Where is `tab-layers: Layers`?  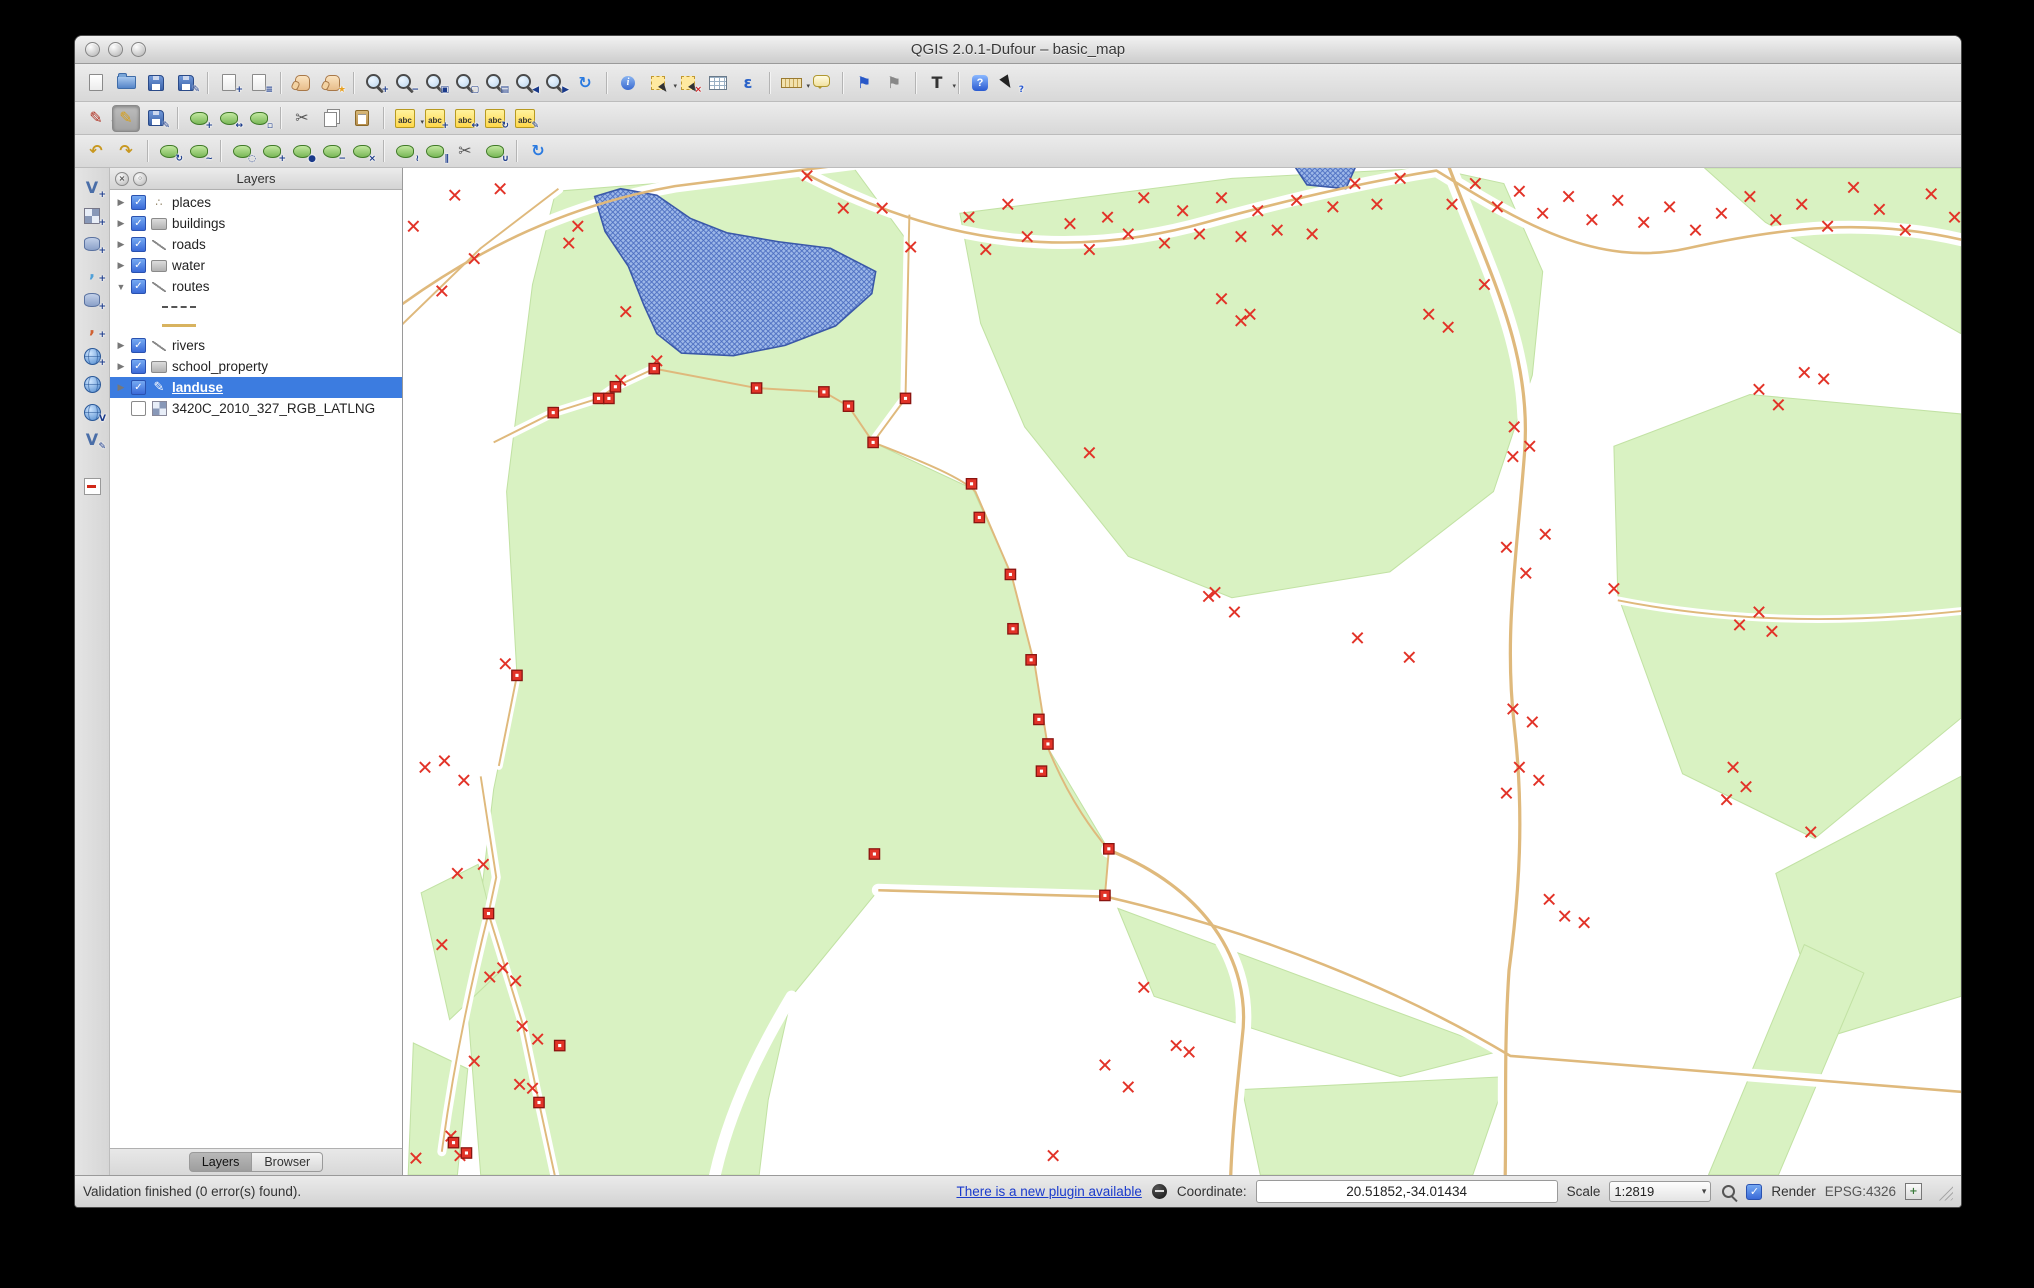
tab-layers: Layers is located at coordinates (220, 1162).